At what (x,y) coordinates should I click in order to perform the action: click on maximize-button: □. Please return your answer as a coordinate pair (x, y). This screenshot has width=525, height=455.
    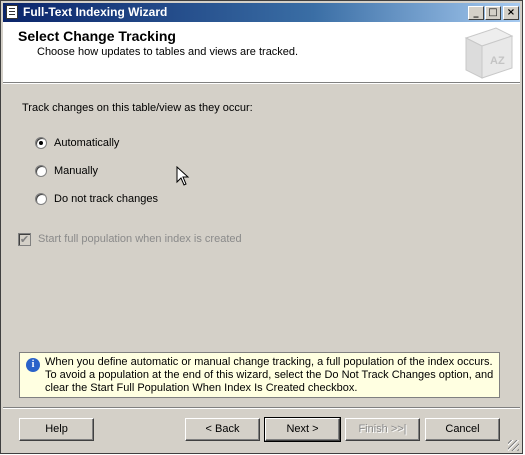
    Looking at the image, I should click on (493, 13).